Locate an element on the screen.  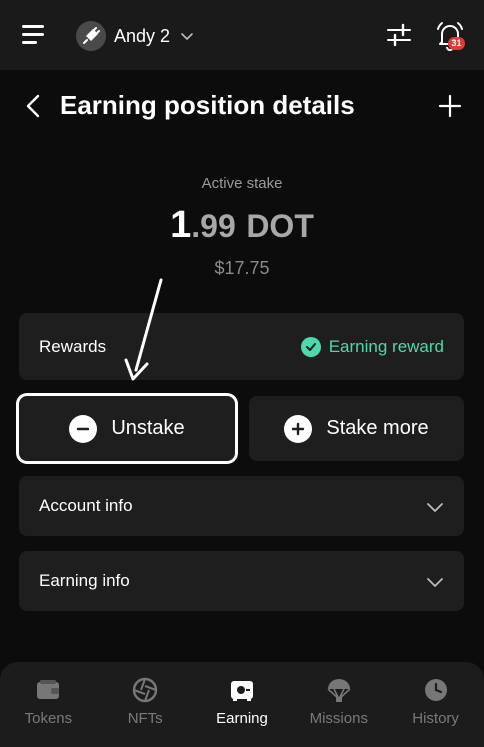
plus-icon is located at coordinates (450, 106).